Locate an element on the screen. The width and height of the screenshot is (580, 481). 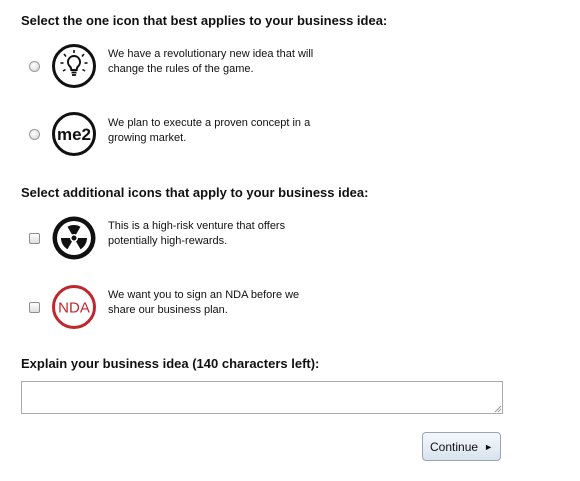
nda-icon-label: NDA is located at coordinates (74, 308).